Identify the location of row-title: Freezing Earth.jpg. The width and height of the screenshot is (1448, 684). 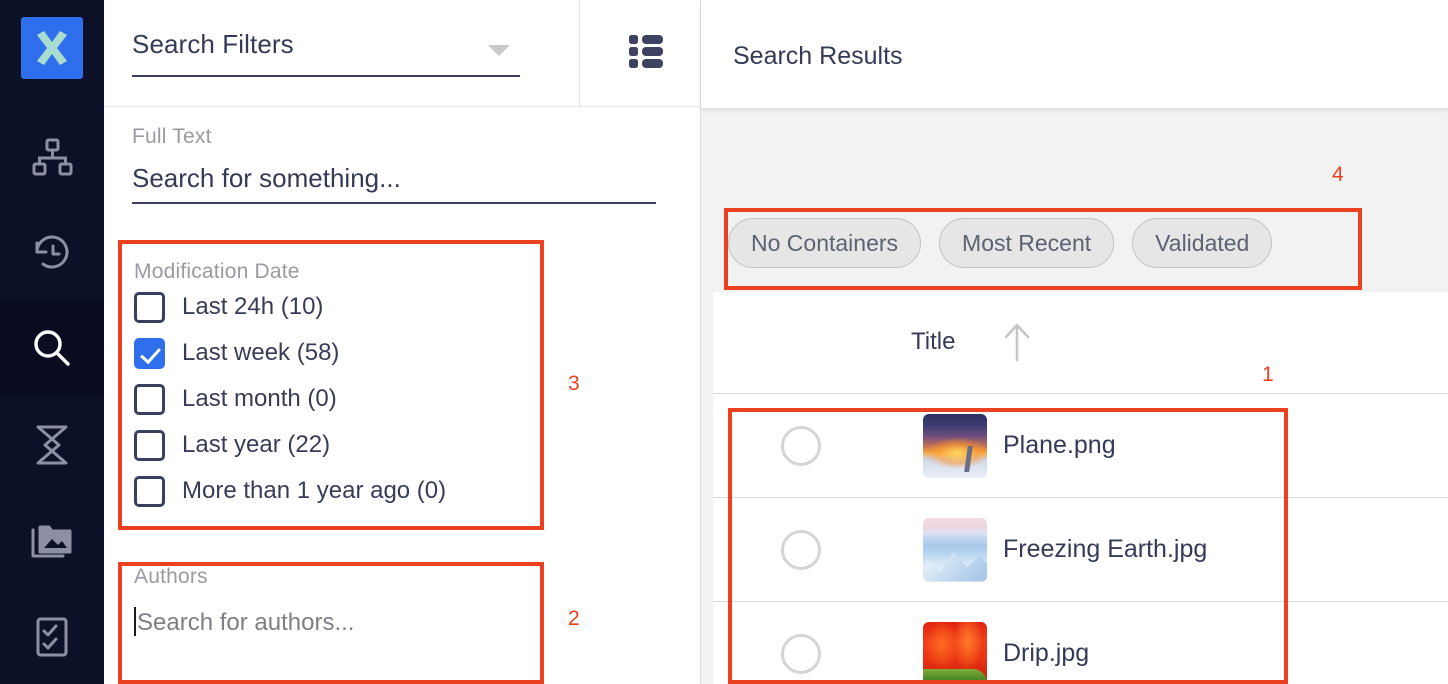
(1105, 549).